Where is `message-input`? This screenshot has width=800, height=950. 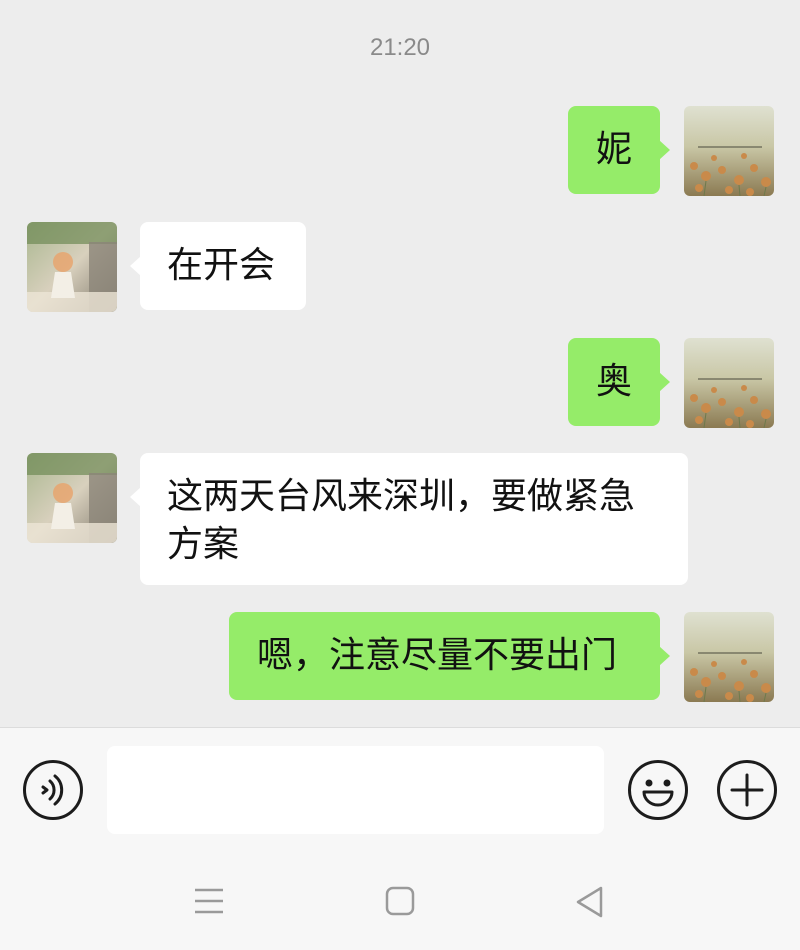
message-input is located at coordinates (355, 790).